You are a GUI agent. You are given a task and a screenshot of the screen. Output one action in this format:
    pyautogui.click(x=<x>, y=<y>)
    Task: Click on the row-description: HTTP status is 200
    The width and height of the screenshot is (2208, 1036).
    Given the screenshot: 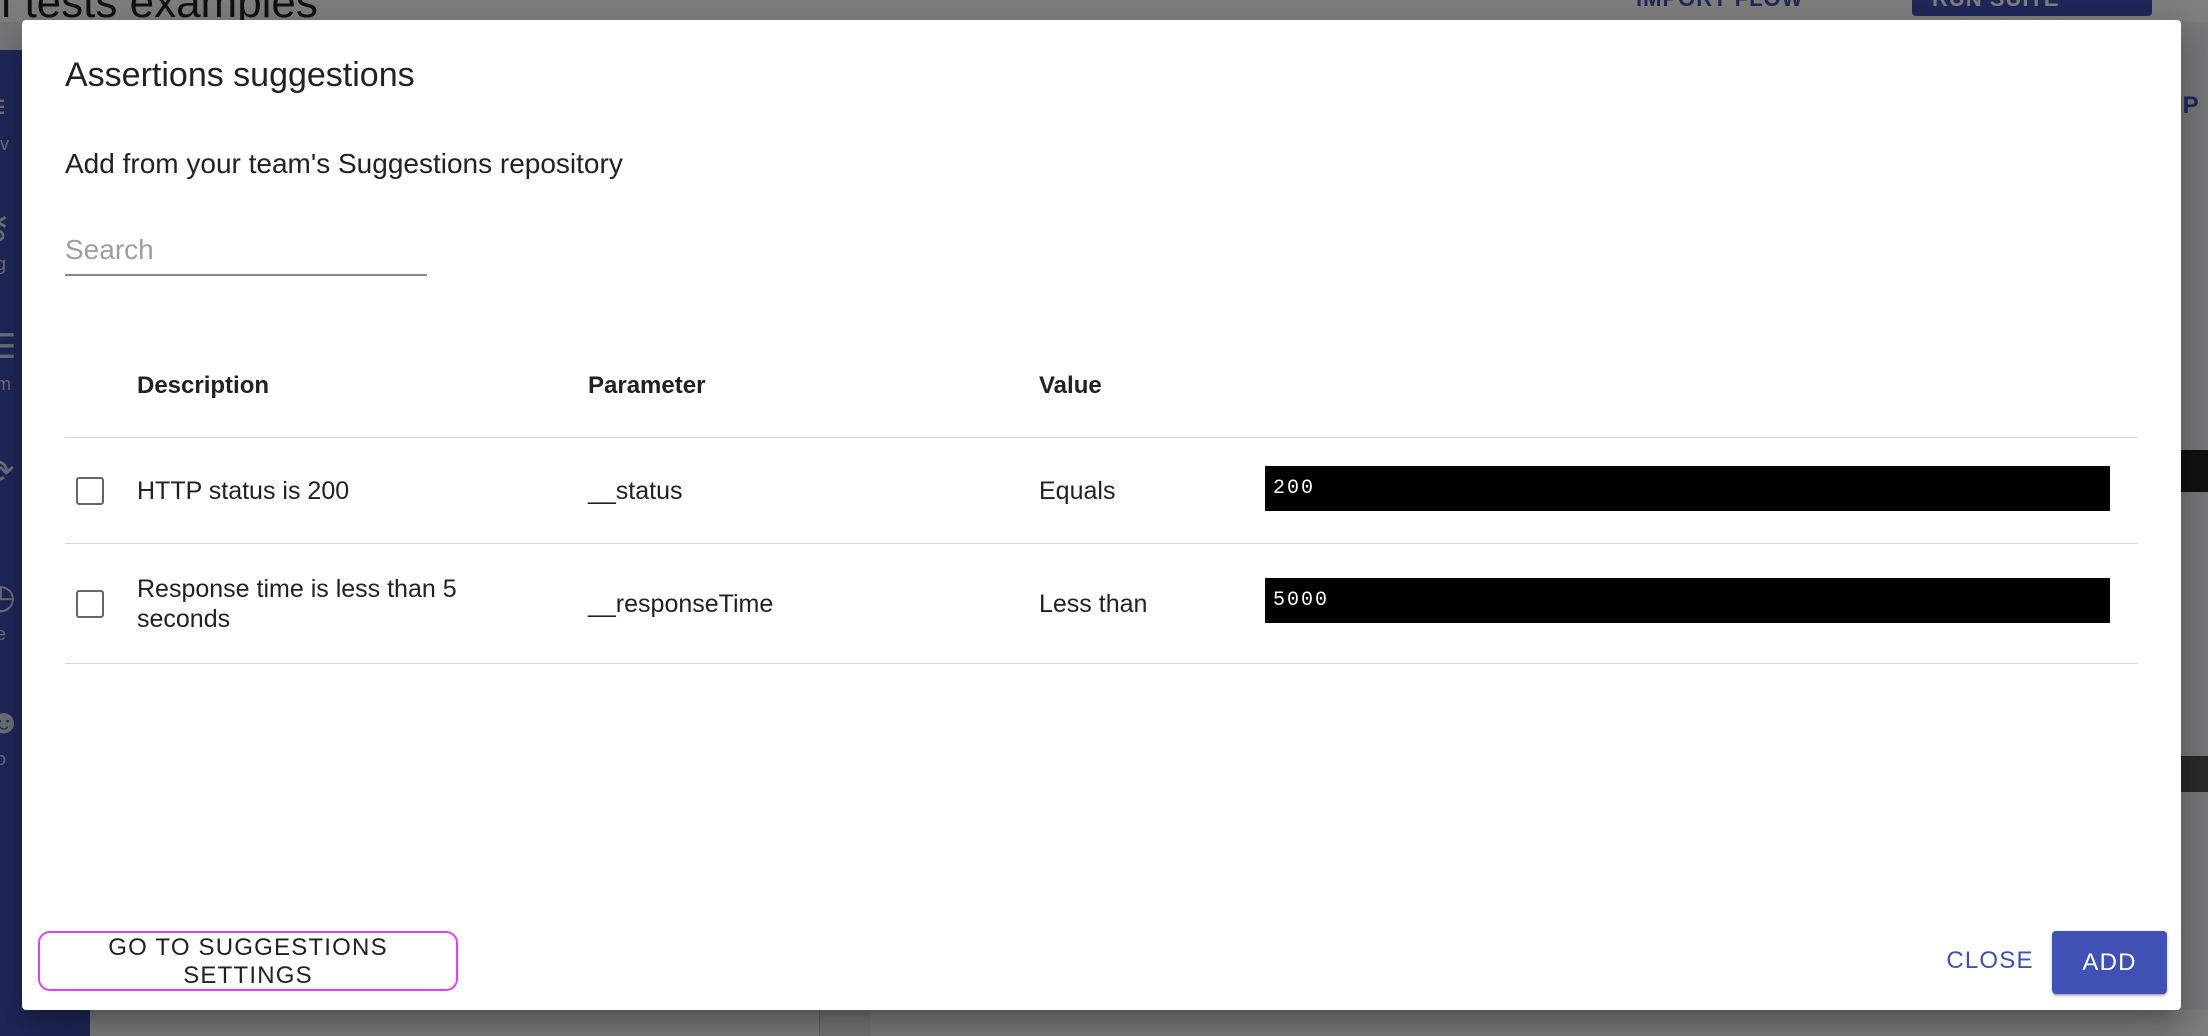 What is the action you would take?
    pyautogui.click(x=243, y=491)
    